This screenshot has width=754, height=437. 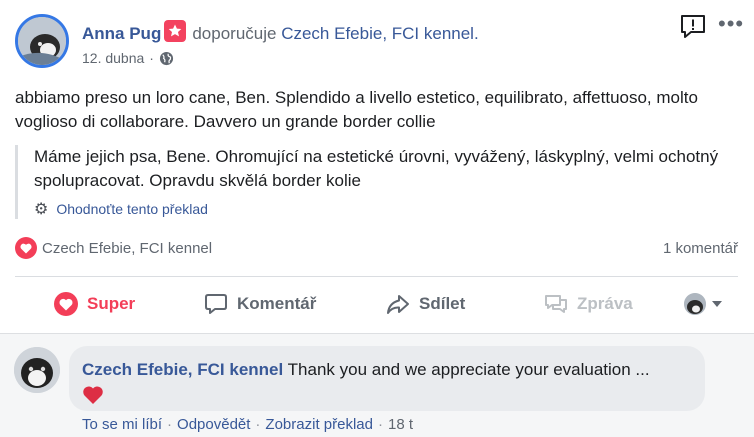 I want to click on super-button: Super, so click(x=94, y=304).